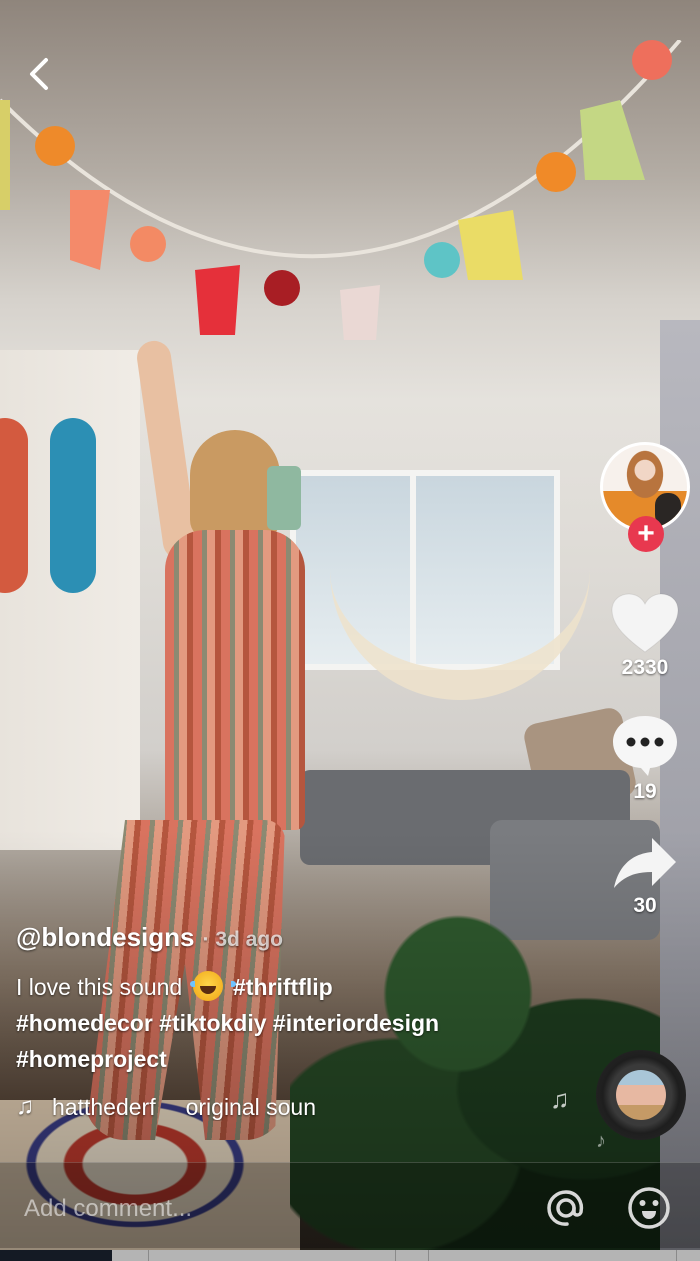 Image resolution: width=700 pixels, height=1261 pixels. What do you see at coordinates (356, 1023) in the screenshot?
I see `hashtag: #interiordesign` at bounding box center [356, 1023].